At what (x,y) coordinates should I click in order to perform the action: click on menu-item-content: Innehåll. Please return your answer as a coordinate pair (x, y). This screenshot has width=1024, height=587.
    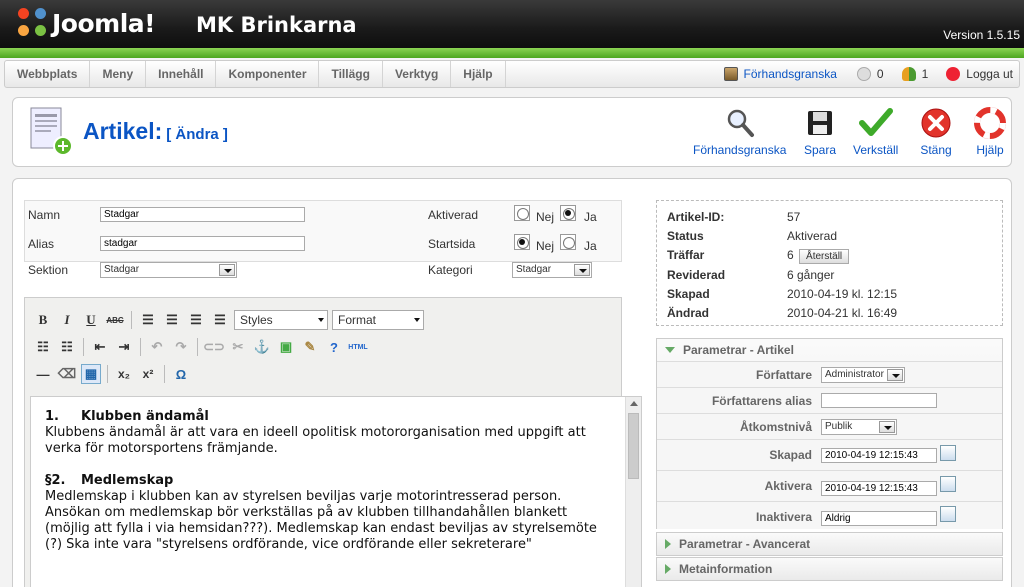
    Looking at the image, I should click on (181, 74).